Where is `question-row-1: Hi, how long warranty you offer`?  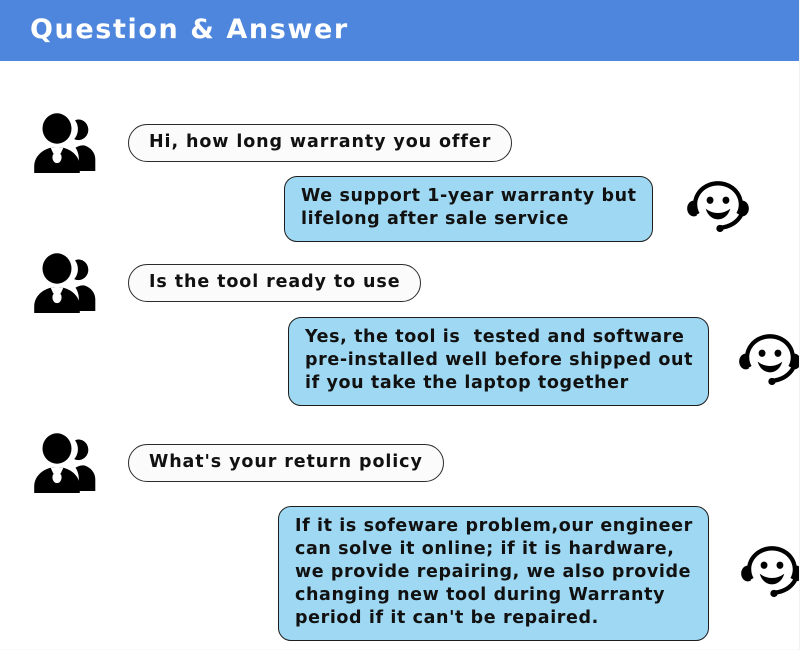
question-row-1: Hi, how long warranty you offer is located at coordinates (399, 143).